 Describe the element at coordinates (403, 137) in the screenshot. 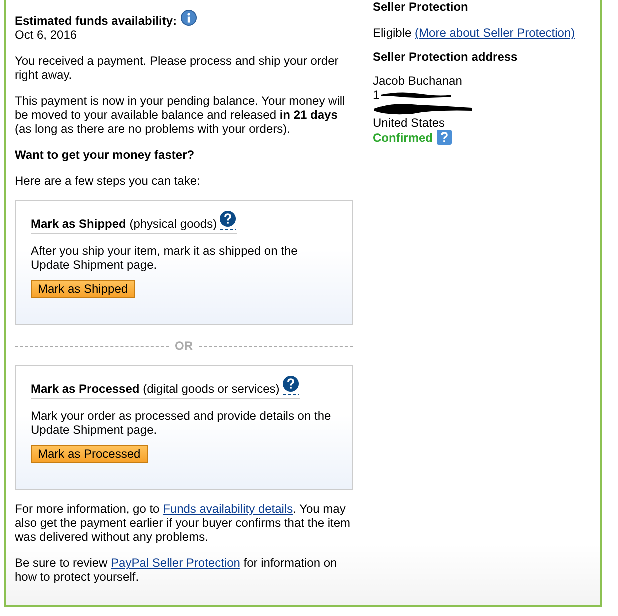

I see `confirmed-status: Confirmed` at that location.